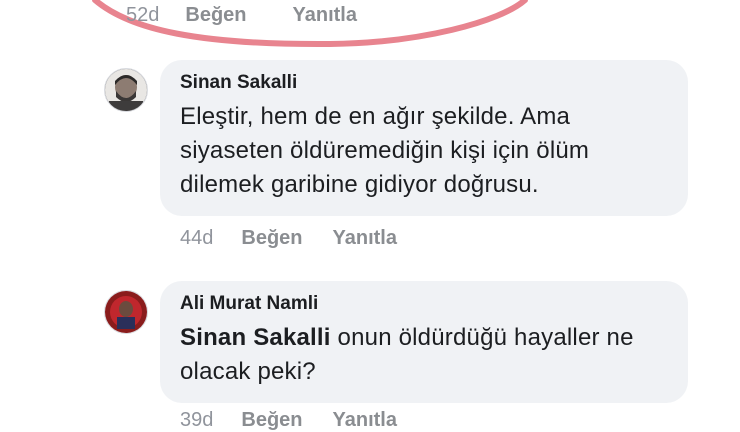 This screenshot has height=432, width=740. I want to click on avatar-ali-murat-namli, so click(126, 312).